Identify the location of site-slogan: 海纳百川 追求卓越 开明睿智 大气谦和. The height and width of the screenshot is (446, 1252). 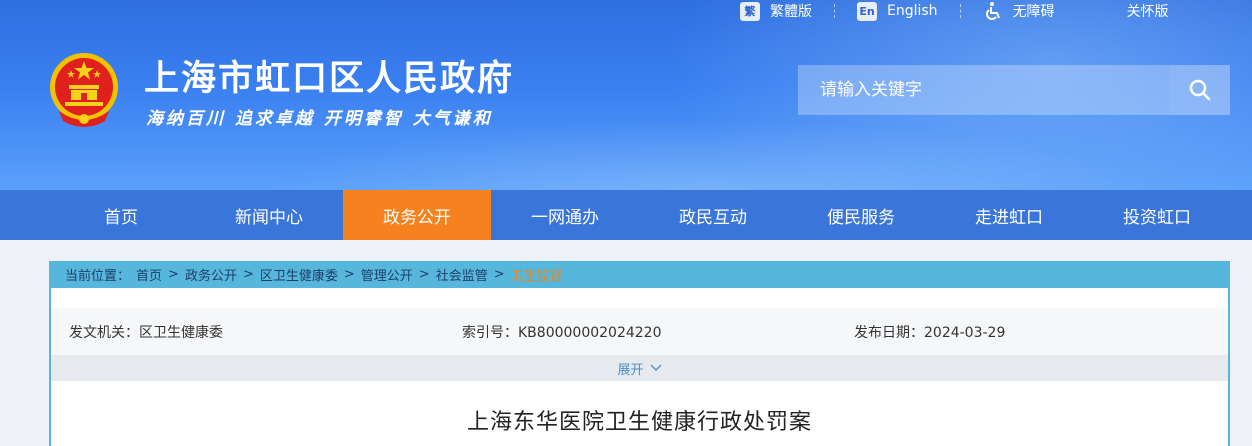
(319, 119).